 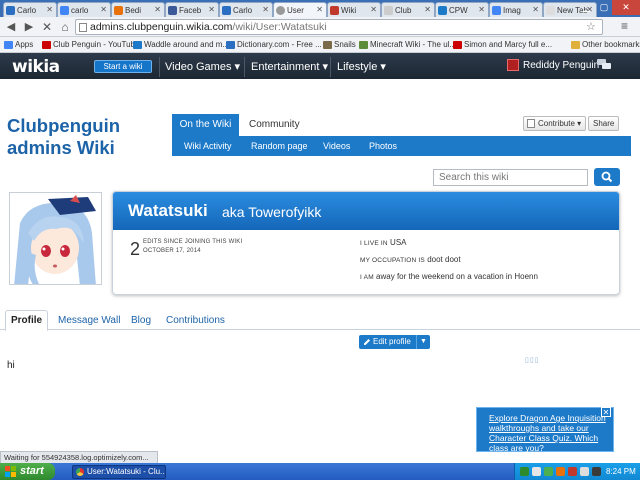 I want to click on stop-icon: ✕, so click(x=47, y=27).